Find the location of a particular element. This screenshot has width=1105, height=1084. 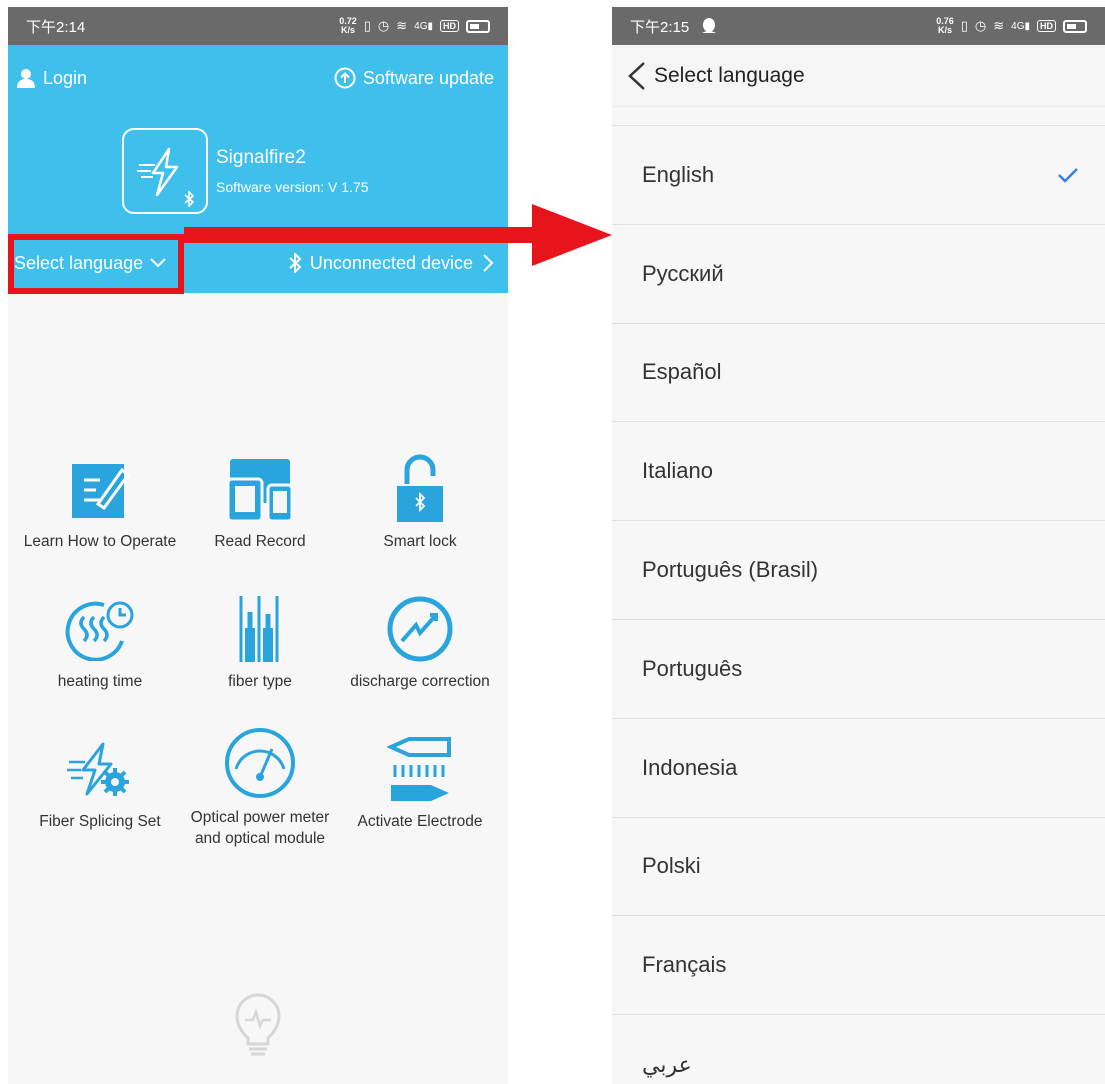

status-bar: 下午2:14 0.72 K/s ▯ ◷ ≋ 4G▮ HD is located at coordinates (258, 26).